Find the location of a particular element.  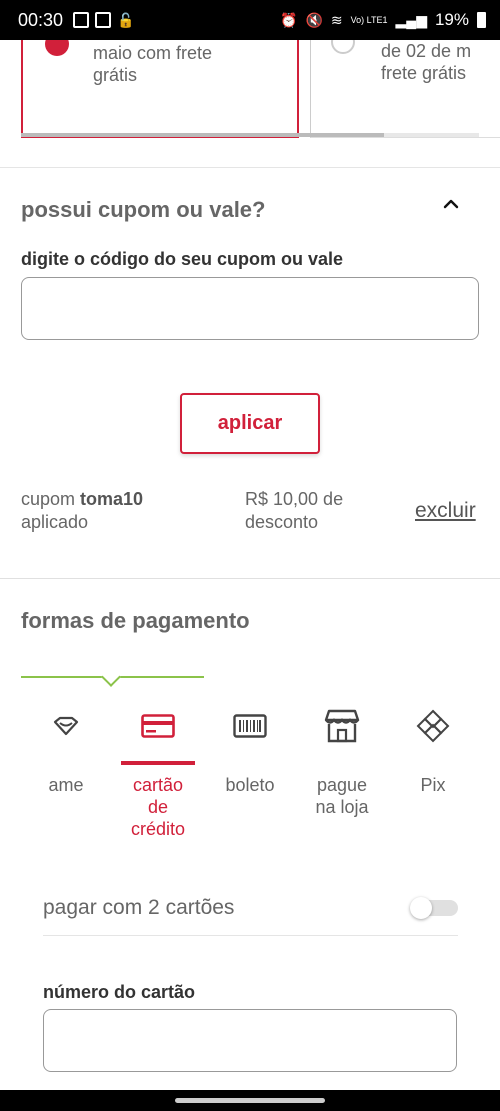

offer-card: de 02 de m frete grátis is located at coordinates (405, 89).